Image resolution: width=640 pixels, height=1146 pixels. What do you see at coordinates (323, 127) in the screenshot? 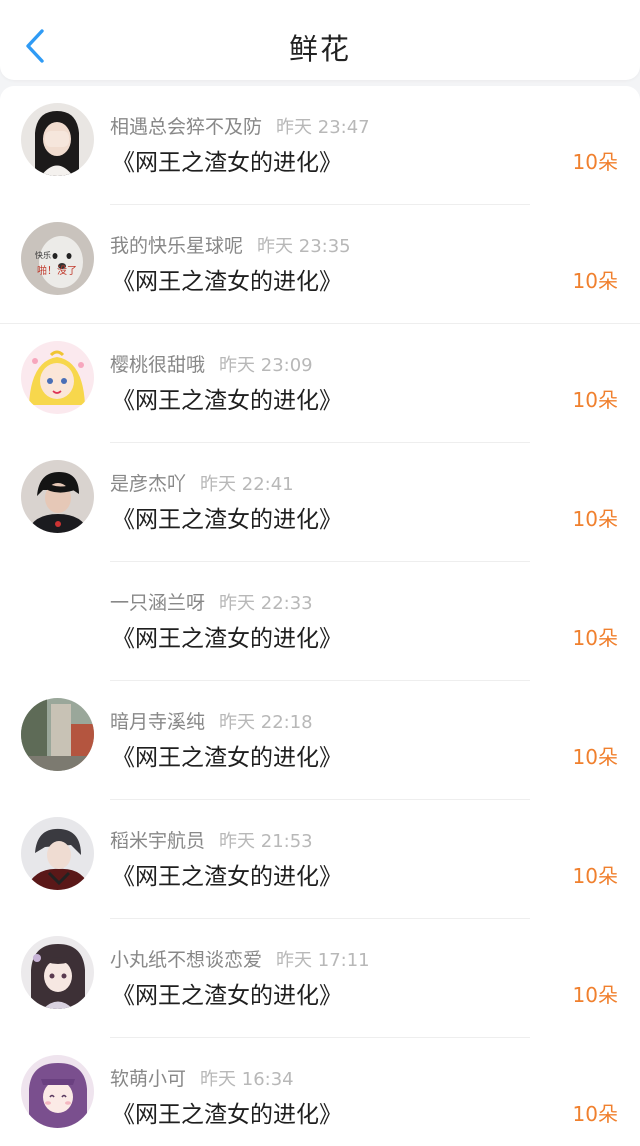
I see `timestamp: 昨天 23:47` at bounding box center [323, 127].